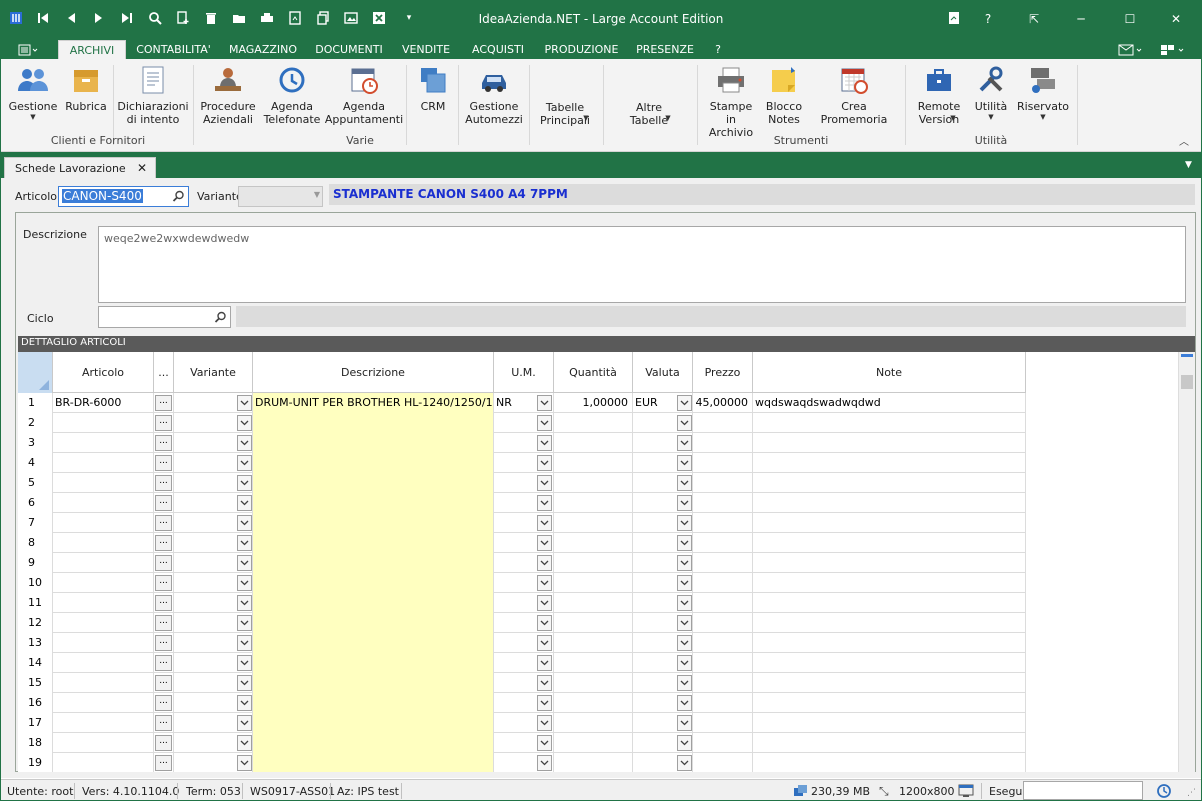  I want to click on document-tab-schede-lavorazione: Schede Lavorazione ✕, so click(80, 167).